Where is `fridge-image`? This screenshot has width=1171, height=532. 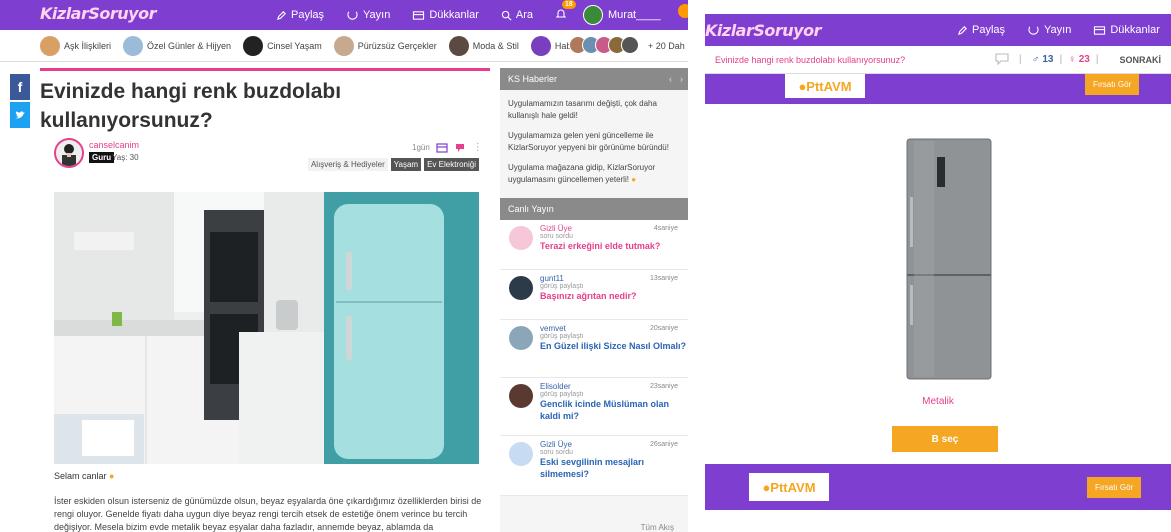 fridge-image is located at coordinates (948, 258).